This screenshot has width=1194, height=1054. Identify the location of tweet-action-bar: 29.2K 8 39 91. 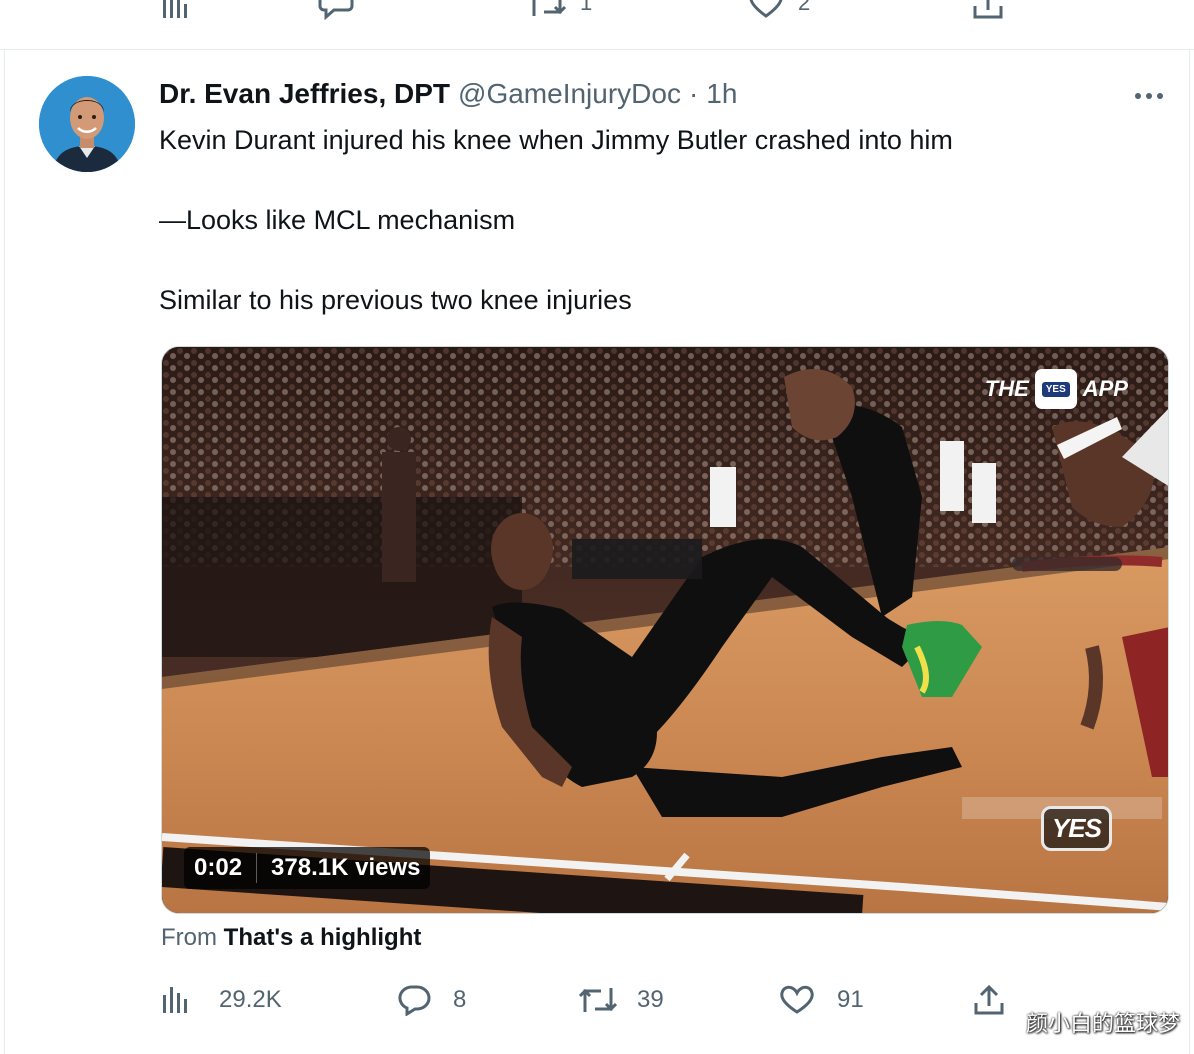
(598, 1002).